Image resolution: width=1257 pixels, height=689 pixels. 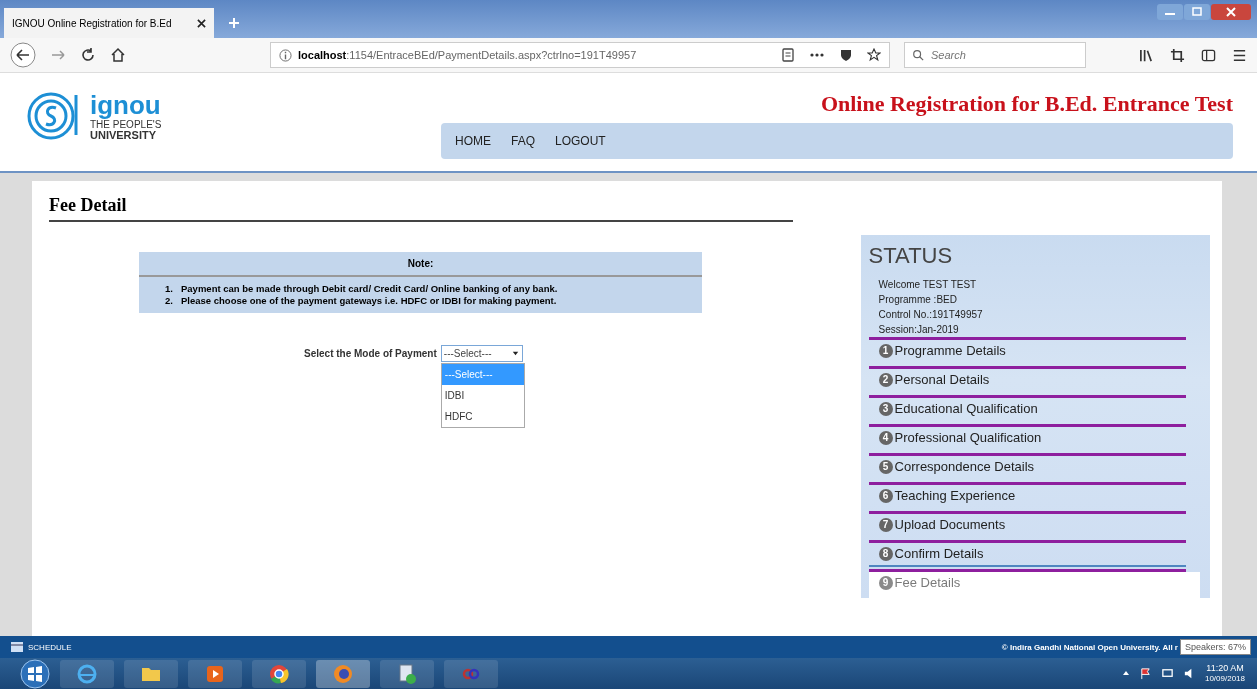 I want to click on step-number: 6, so click(x=885, y=495).